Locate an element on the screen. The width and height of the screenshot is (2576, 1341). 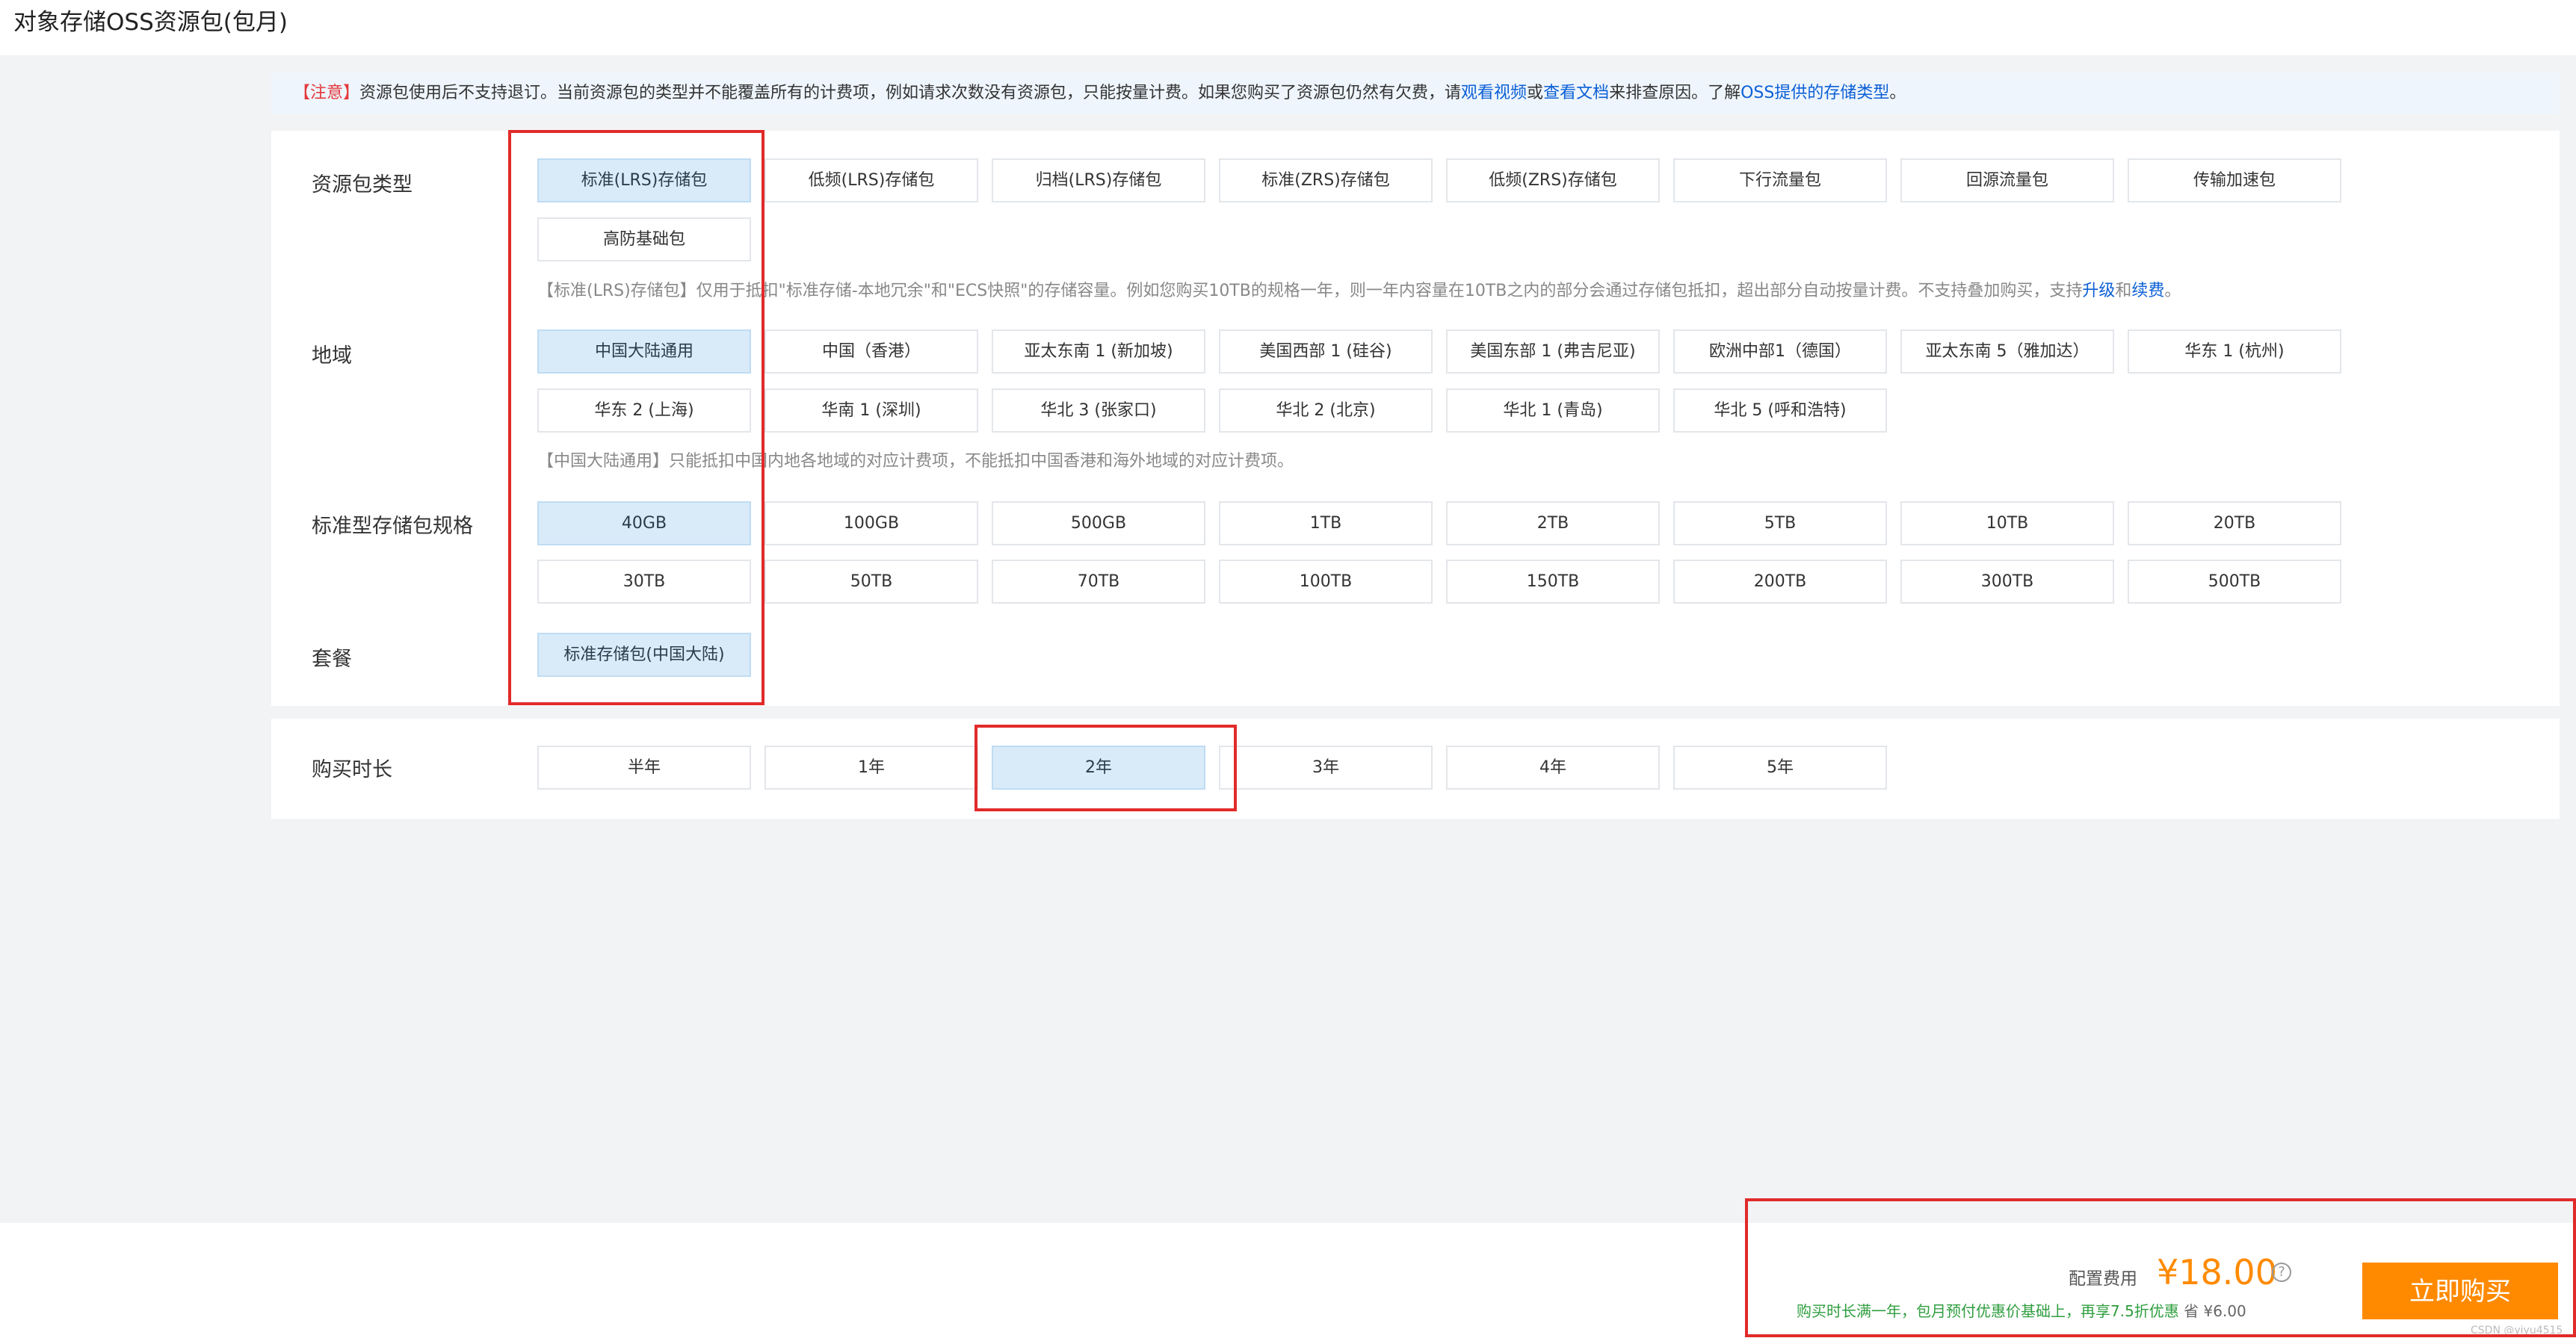
spec-option: 1TB is located at coordinates (1326, 523).